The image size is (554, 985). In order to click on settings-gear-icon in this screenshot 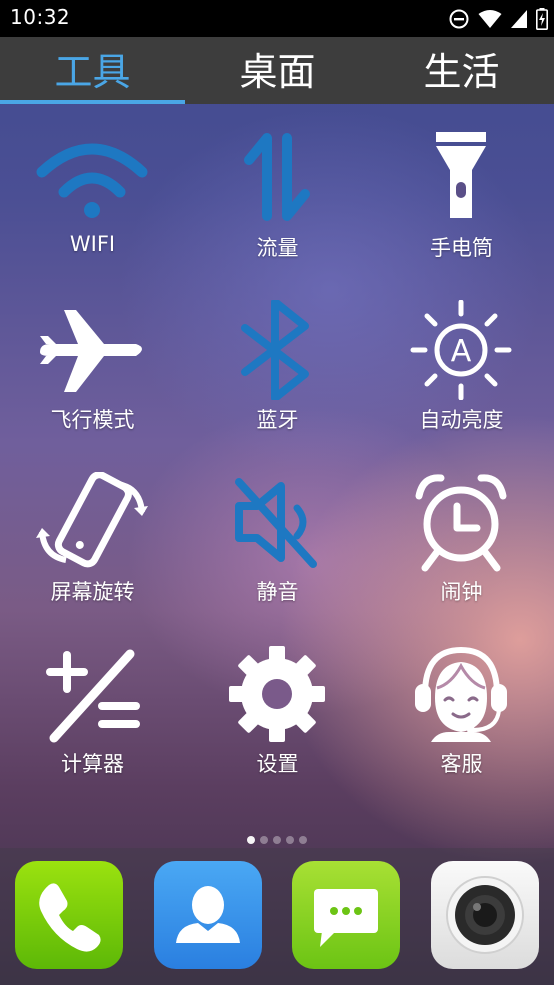, I will do `click(277, 694)`.